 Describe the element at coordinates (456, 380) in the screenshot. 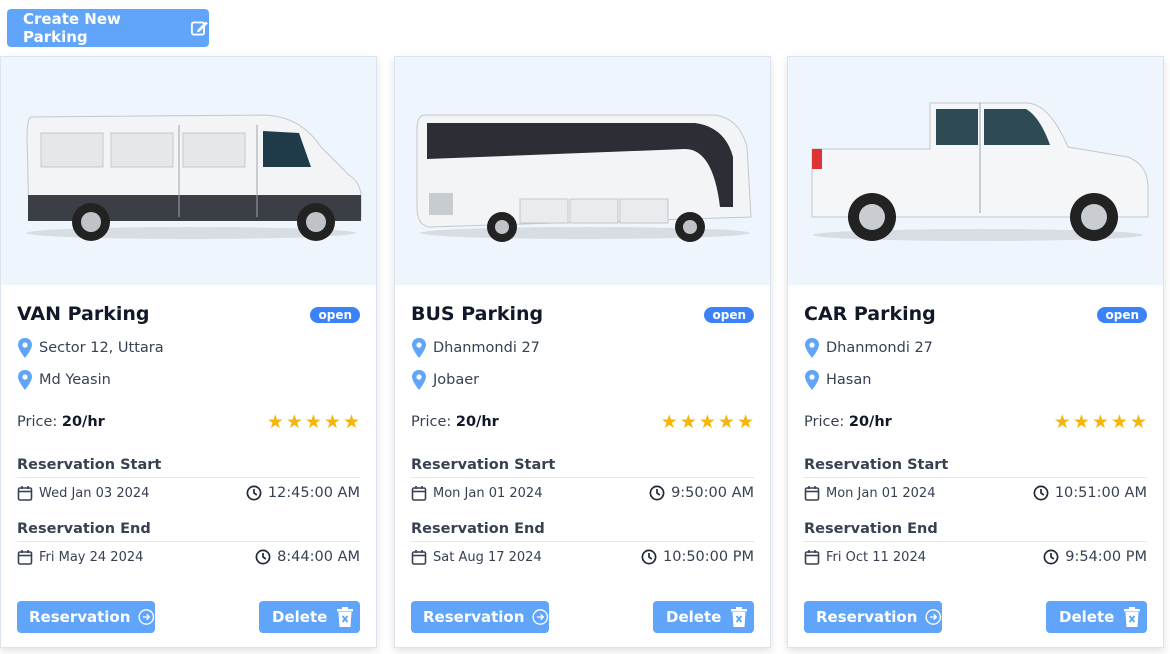

I see `owner-text: Jobaer` at that location.